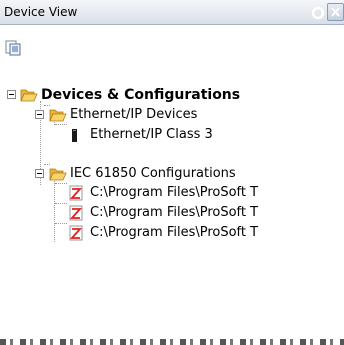  What do you see at coordinates (172, 342) in the screenshot?
I see `bottom-artifact` at bounding box center [172, 342].